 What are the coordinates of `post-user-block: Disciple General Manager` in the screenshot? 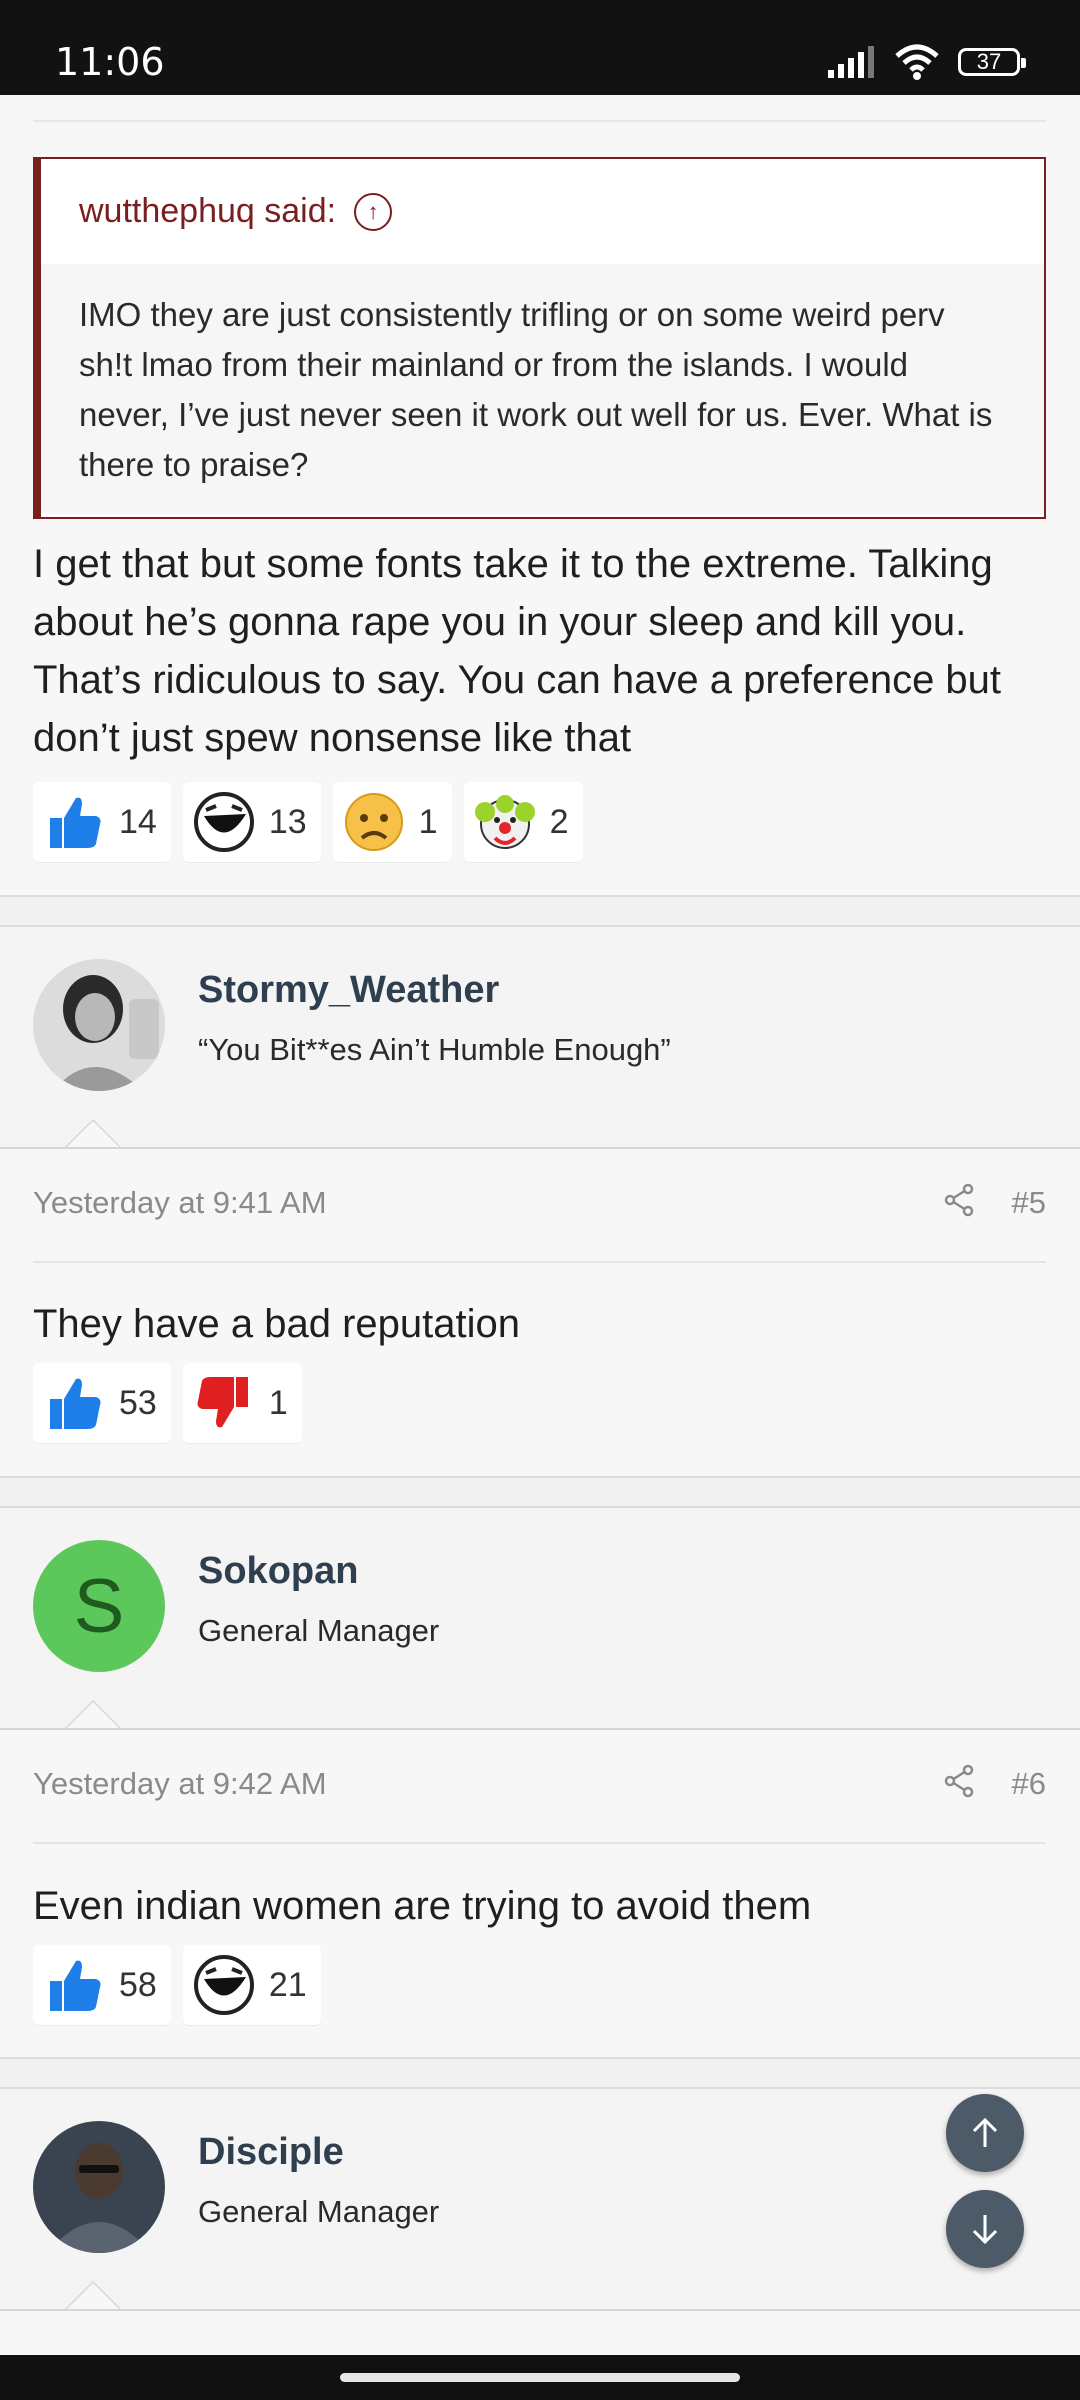 It's located at (540, 2199).